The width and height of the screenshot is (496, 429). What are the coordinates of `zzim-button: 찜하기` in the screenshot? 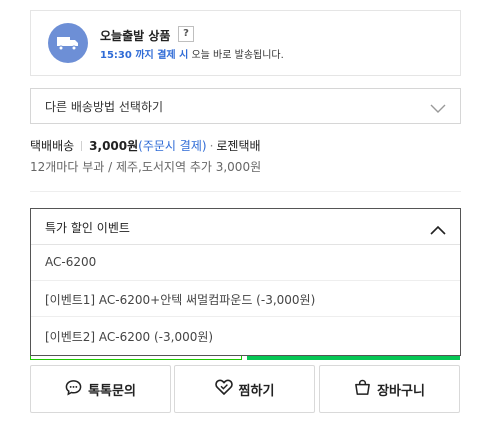 It's located at (244, 389).